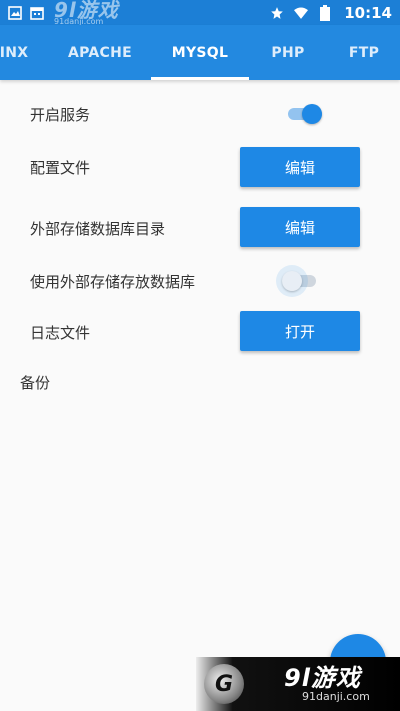 The height and width of the screenshot is (711, 400). I want to click on watermark-bottom: G 9l游戏 91danji.com, so click(298, 684).